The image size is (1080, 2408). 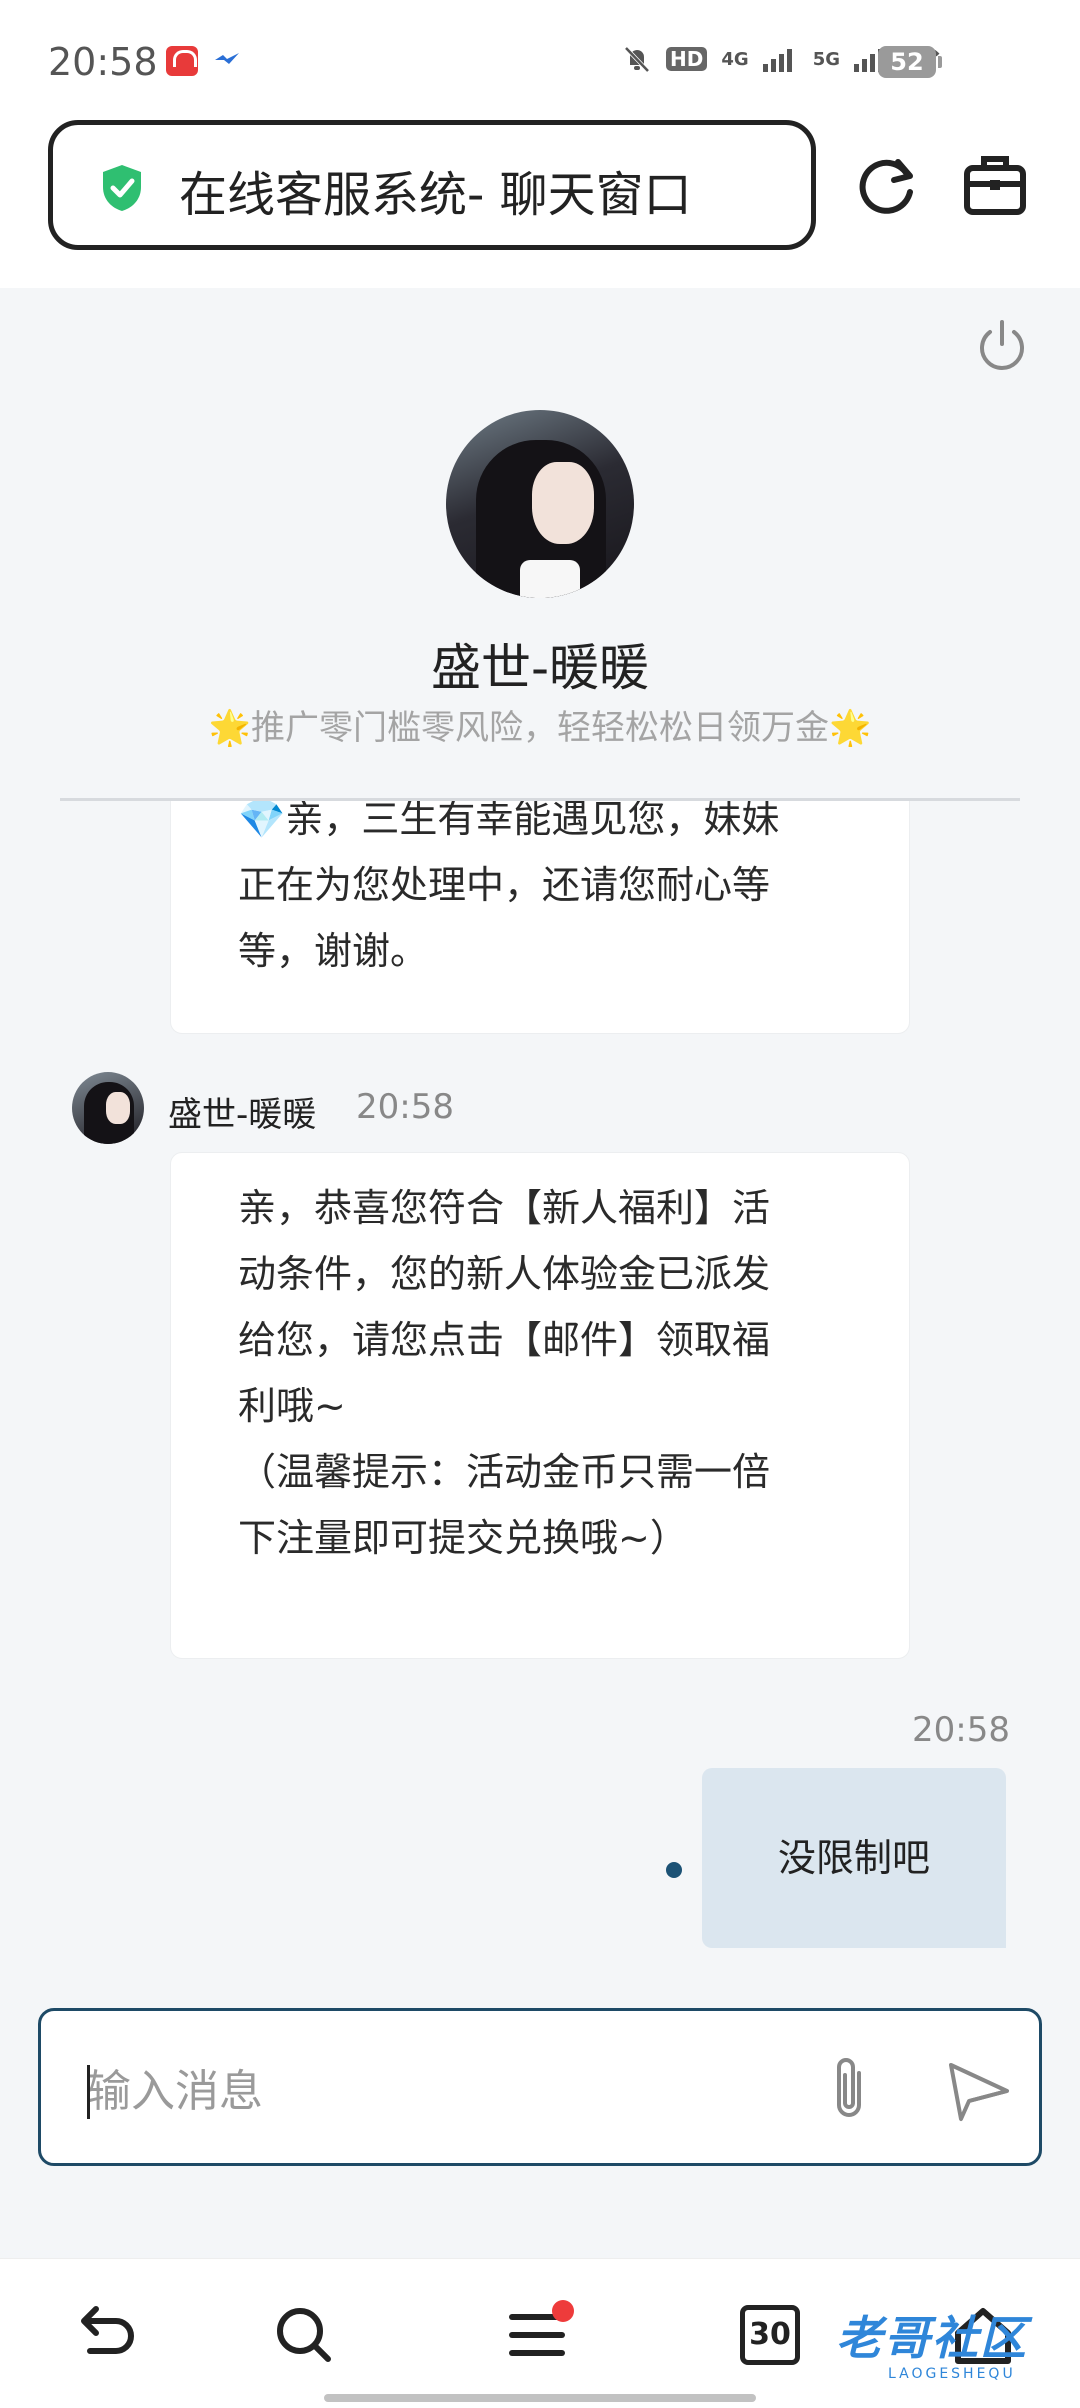 What do you see at coordinates (509, 887) in the screenshot?
I see `message-text: 💎亲，三生有幸能遇见您，妹妹 正在为您处理中，还请您耐心等 等，谢谢。` at bounding box center [509, 887].